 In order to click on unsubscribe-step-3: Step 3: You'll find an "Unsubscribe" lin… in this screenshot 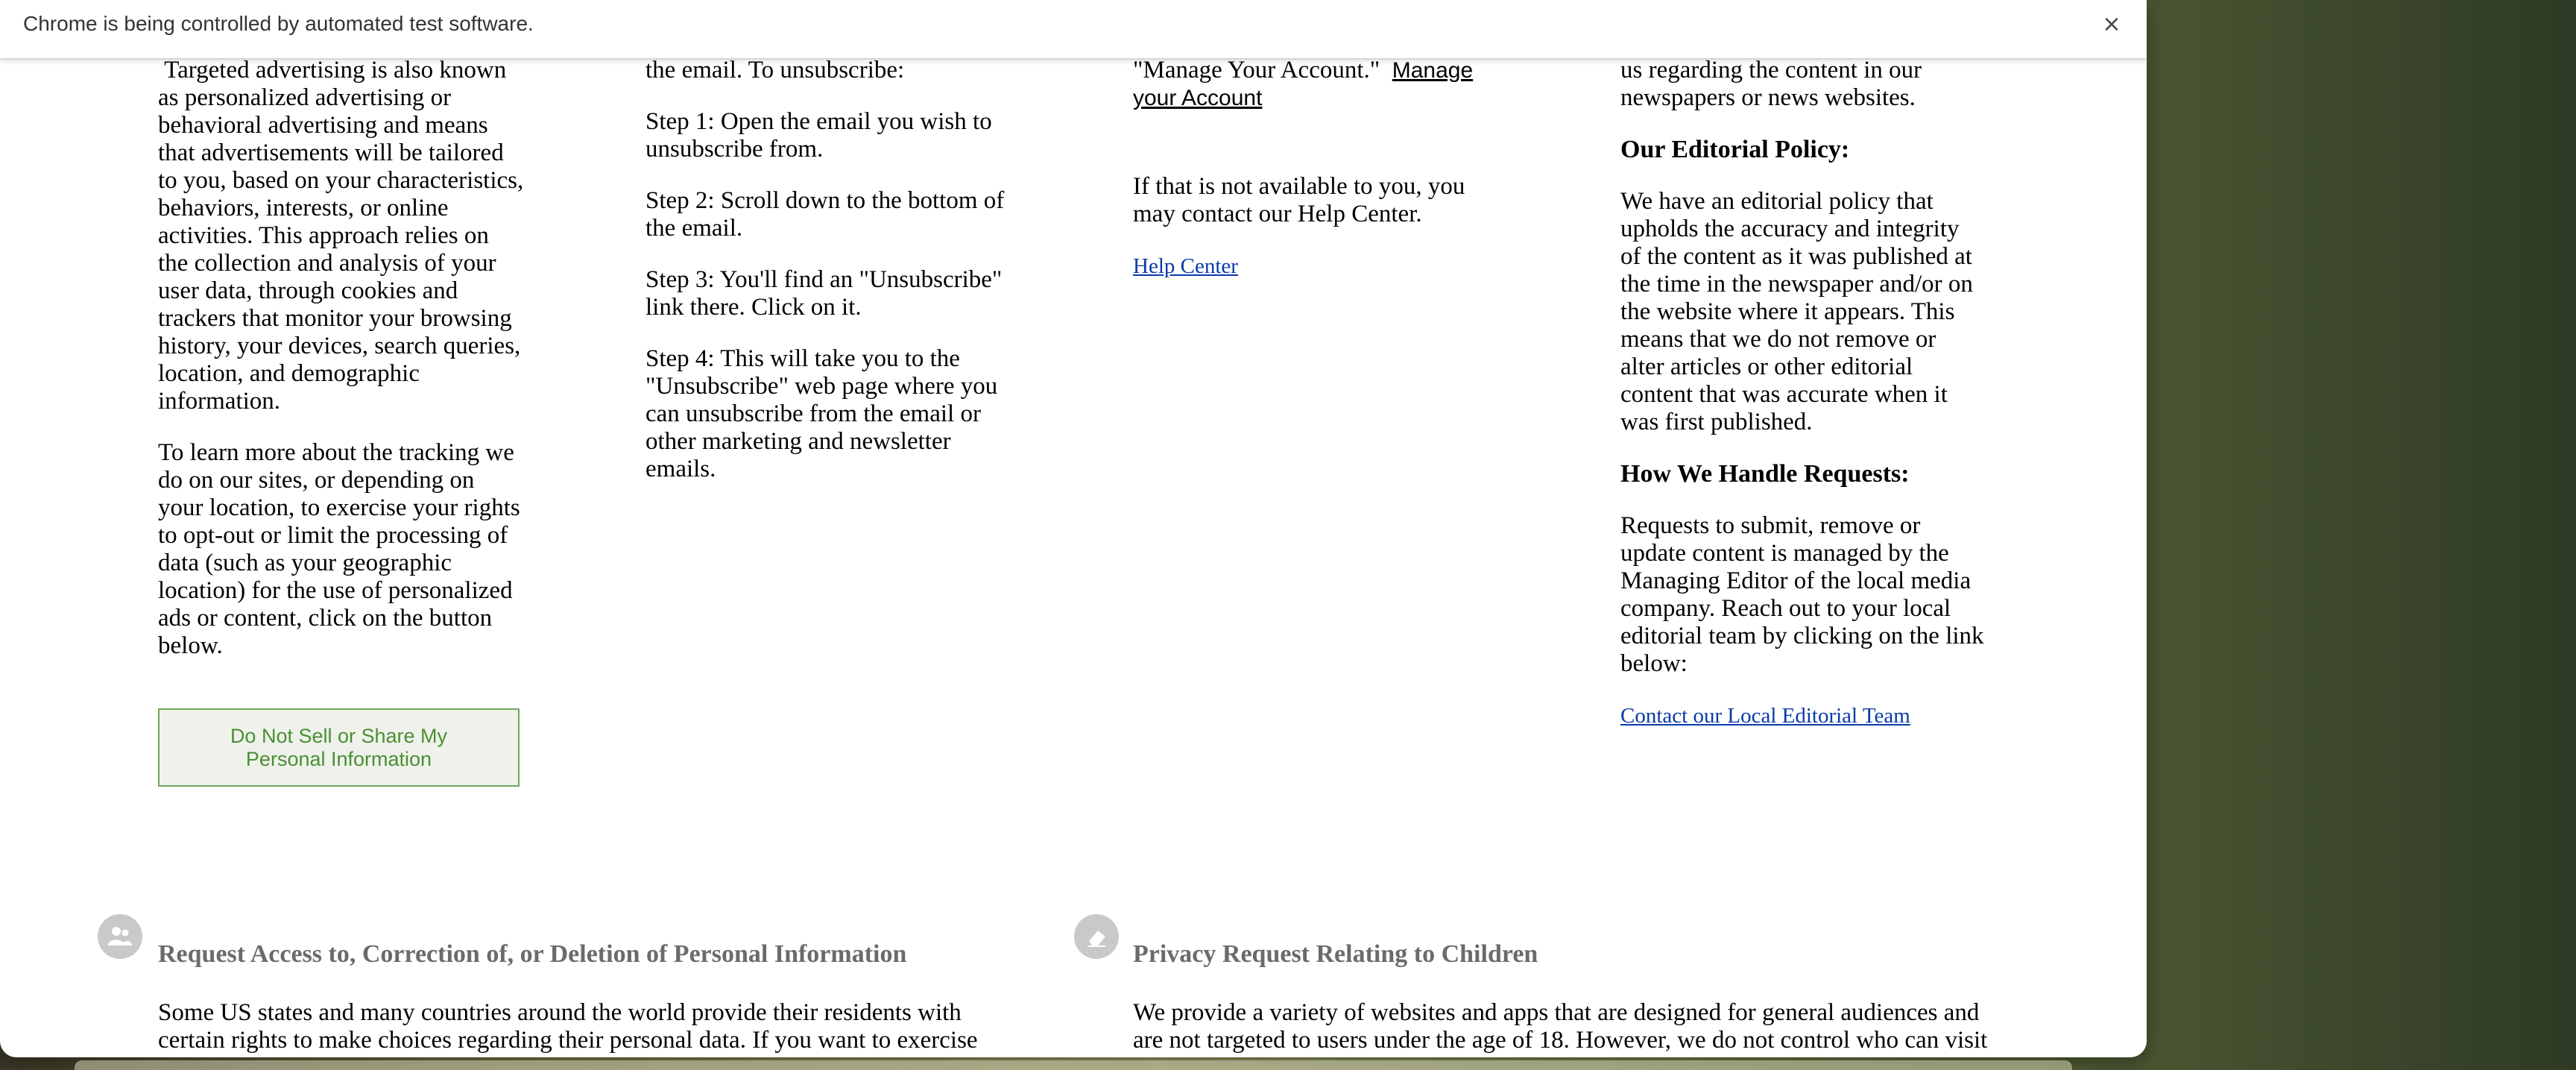, I will do `click(824, 293)`.